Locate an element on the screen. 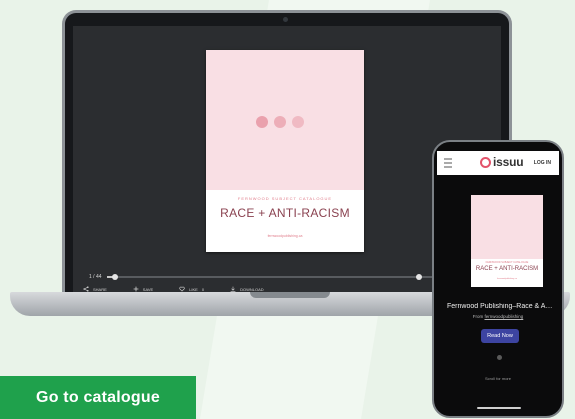  scroll-for-more: Scroll for more is located at coordinates (497, 378).